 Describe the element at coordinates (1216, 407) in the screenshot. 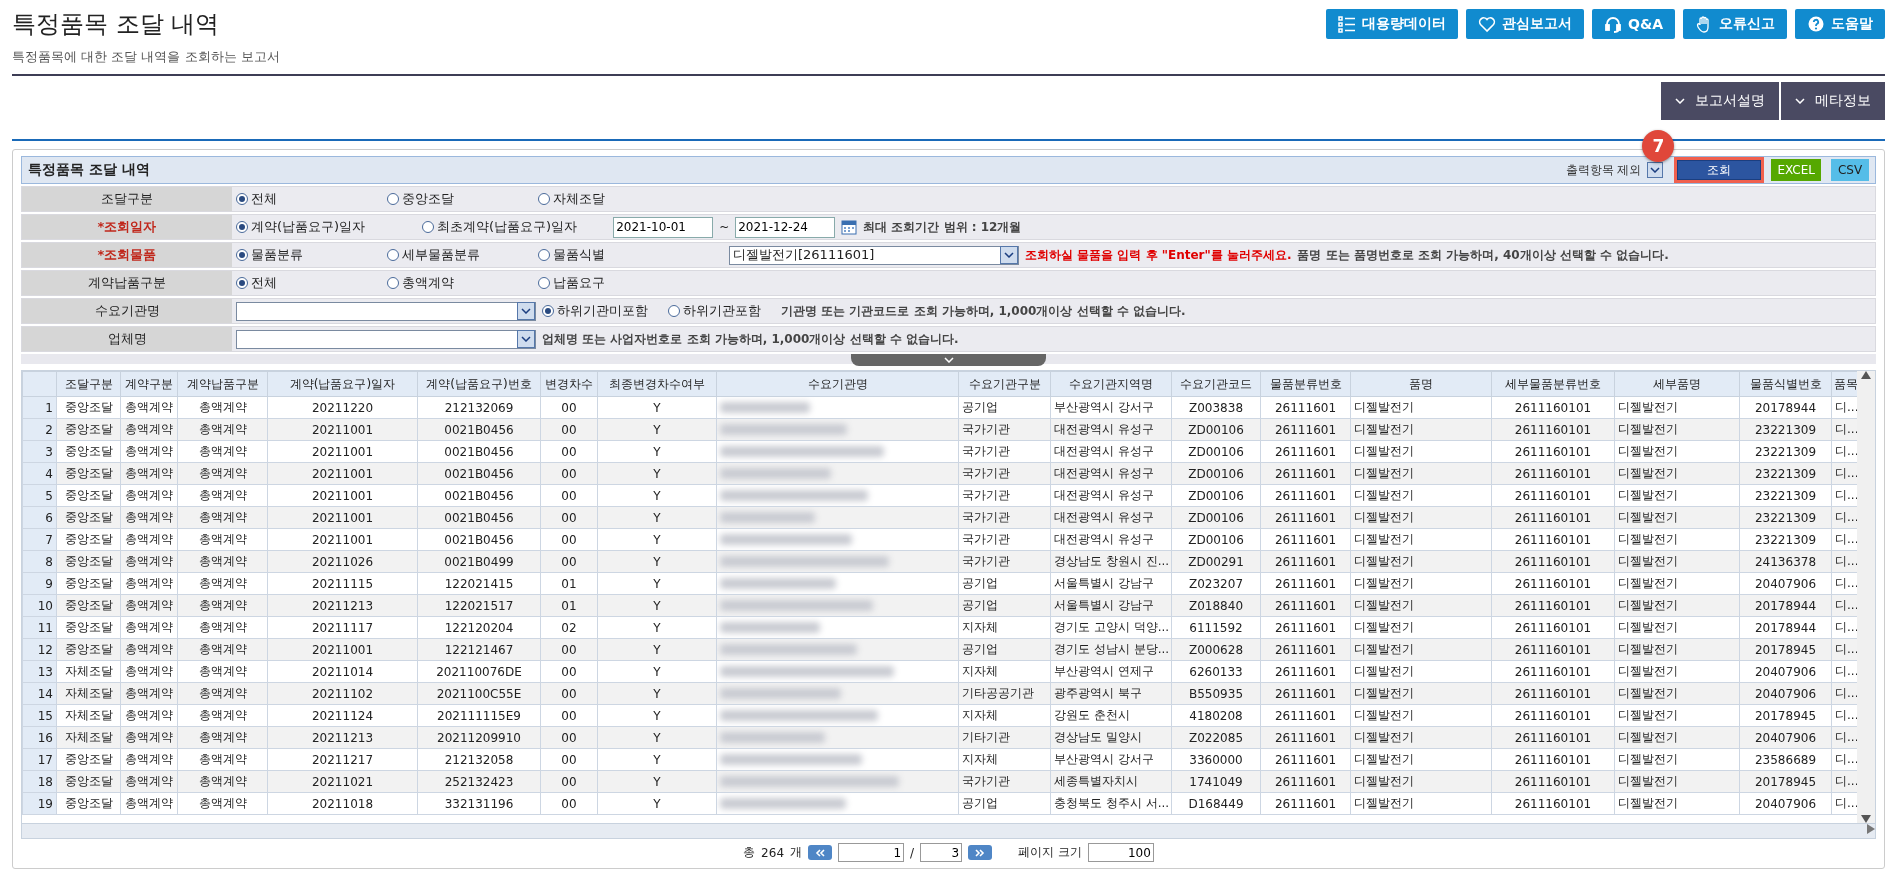

I see `table-cell: Z003838` at that location.